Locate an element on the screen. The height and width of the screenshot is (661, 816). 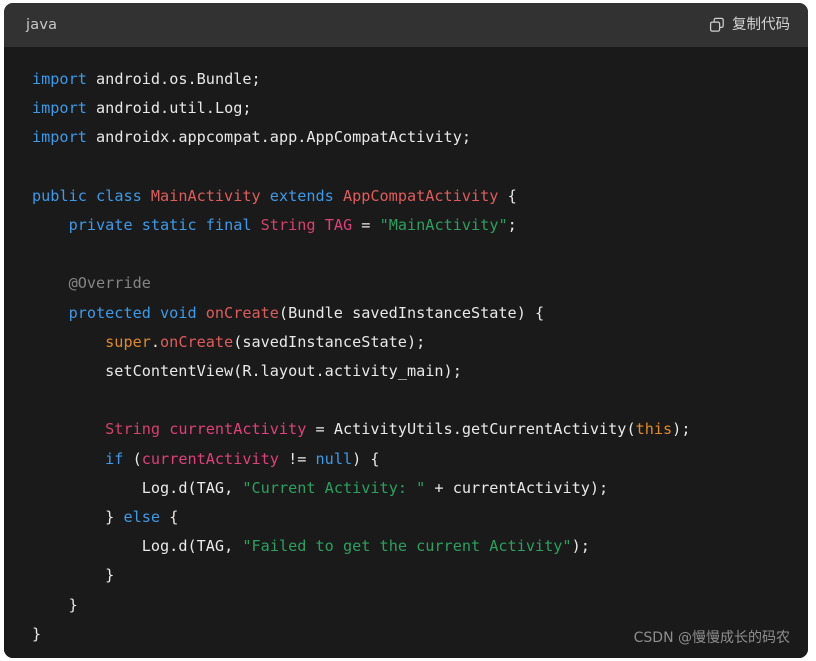
copy-code-button: 复制代码 is located at coordinates (749, 25).